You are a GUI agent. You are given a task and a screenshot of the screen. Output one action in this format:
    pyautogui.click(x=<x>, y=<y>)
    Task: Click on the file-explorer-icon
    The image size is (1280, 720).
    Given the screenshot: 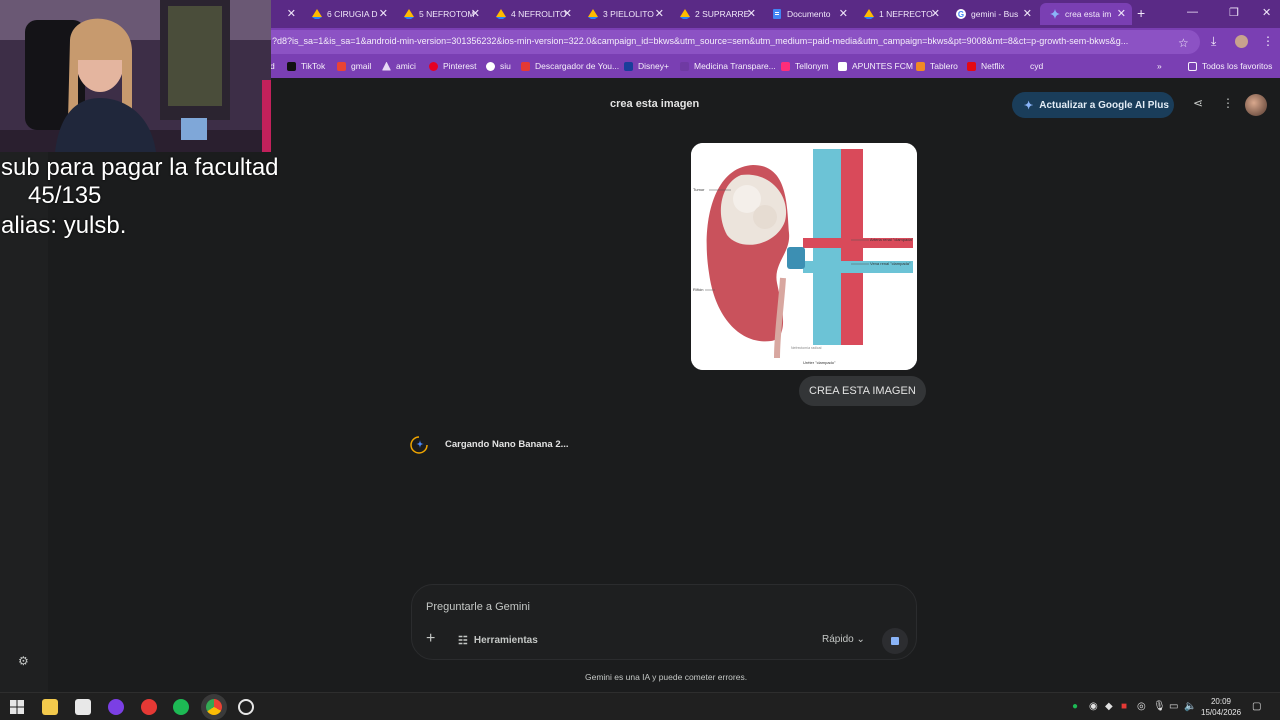 What is the action you would take?
    pyautogui.click(x=50, y=707)
    